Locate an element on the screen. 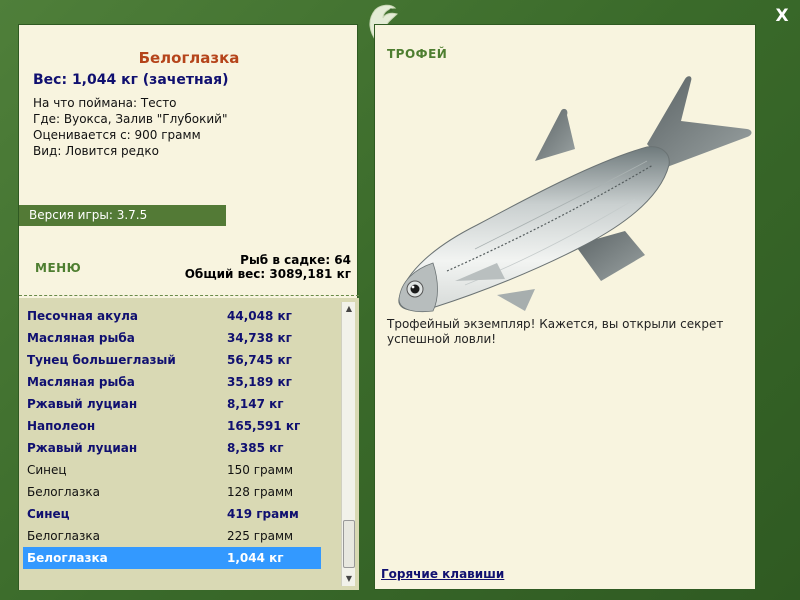 This screenshot has height=600, width=800. catch-fish-name: Песочная акула is located at coordinates (82, 316).